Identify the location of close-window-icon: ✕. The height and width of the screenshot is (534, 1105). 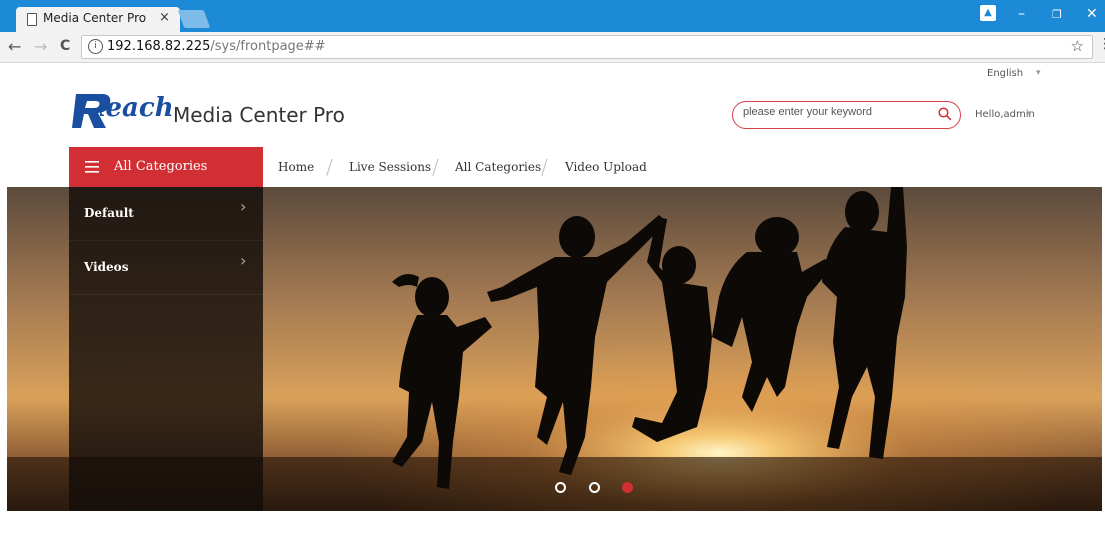
(1092, 14).